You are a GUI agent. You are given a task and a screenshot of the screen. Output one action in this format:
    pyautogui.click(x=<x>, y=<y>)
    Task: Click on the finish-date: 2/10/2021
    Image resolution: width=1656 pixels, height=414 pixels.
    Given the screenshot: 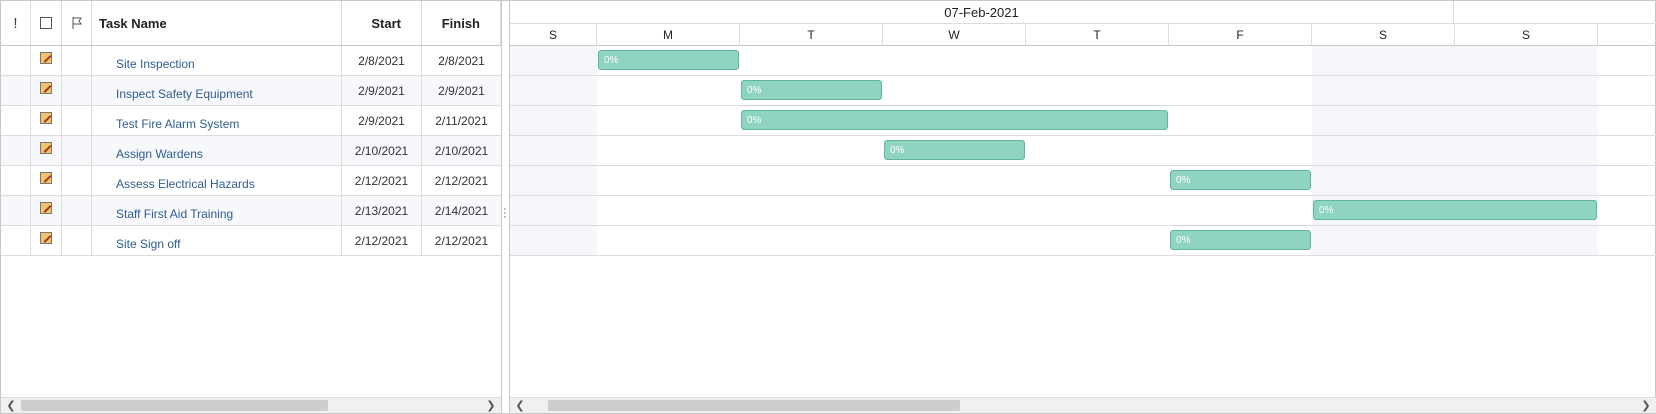 What is the action you would take?
    pyautogui.click(x=461, y=150)
    